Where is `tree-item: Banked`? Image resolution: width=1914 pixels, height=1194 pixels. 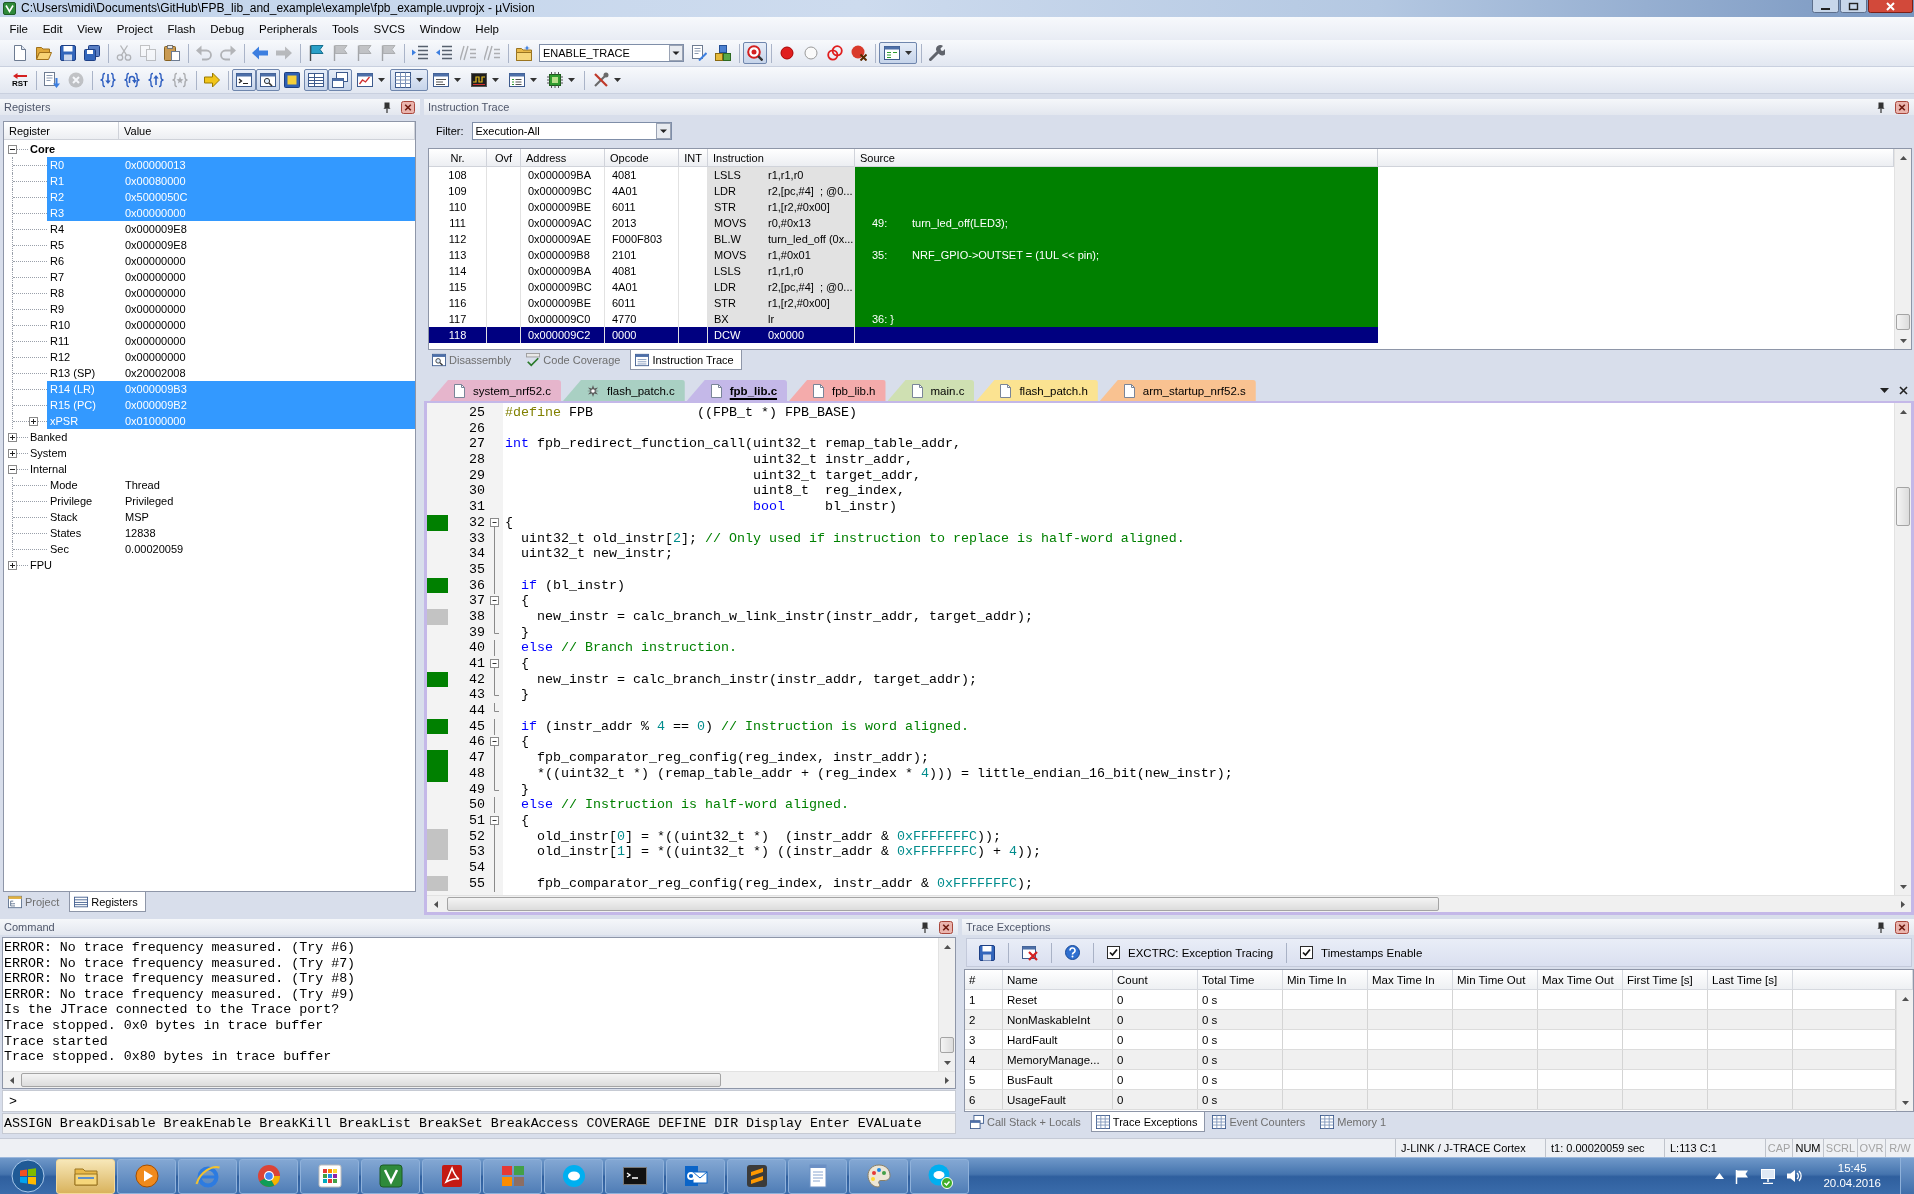 tree-item: Banked is located at coordinates (49, 437).